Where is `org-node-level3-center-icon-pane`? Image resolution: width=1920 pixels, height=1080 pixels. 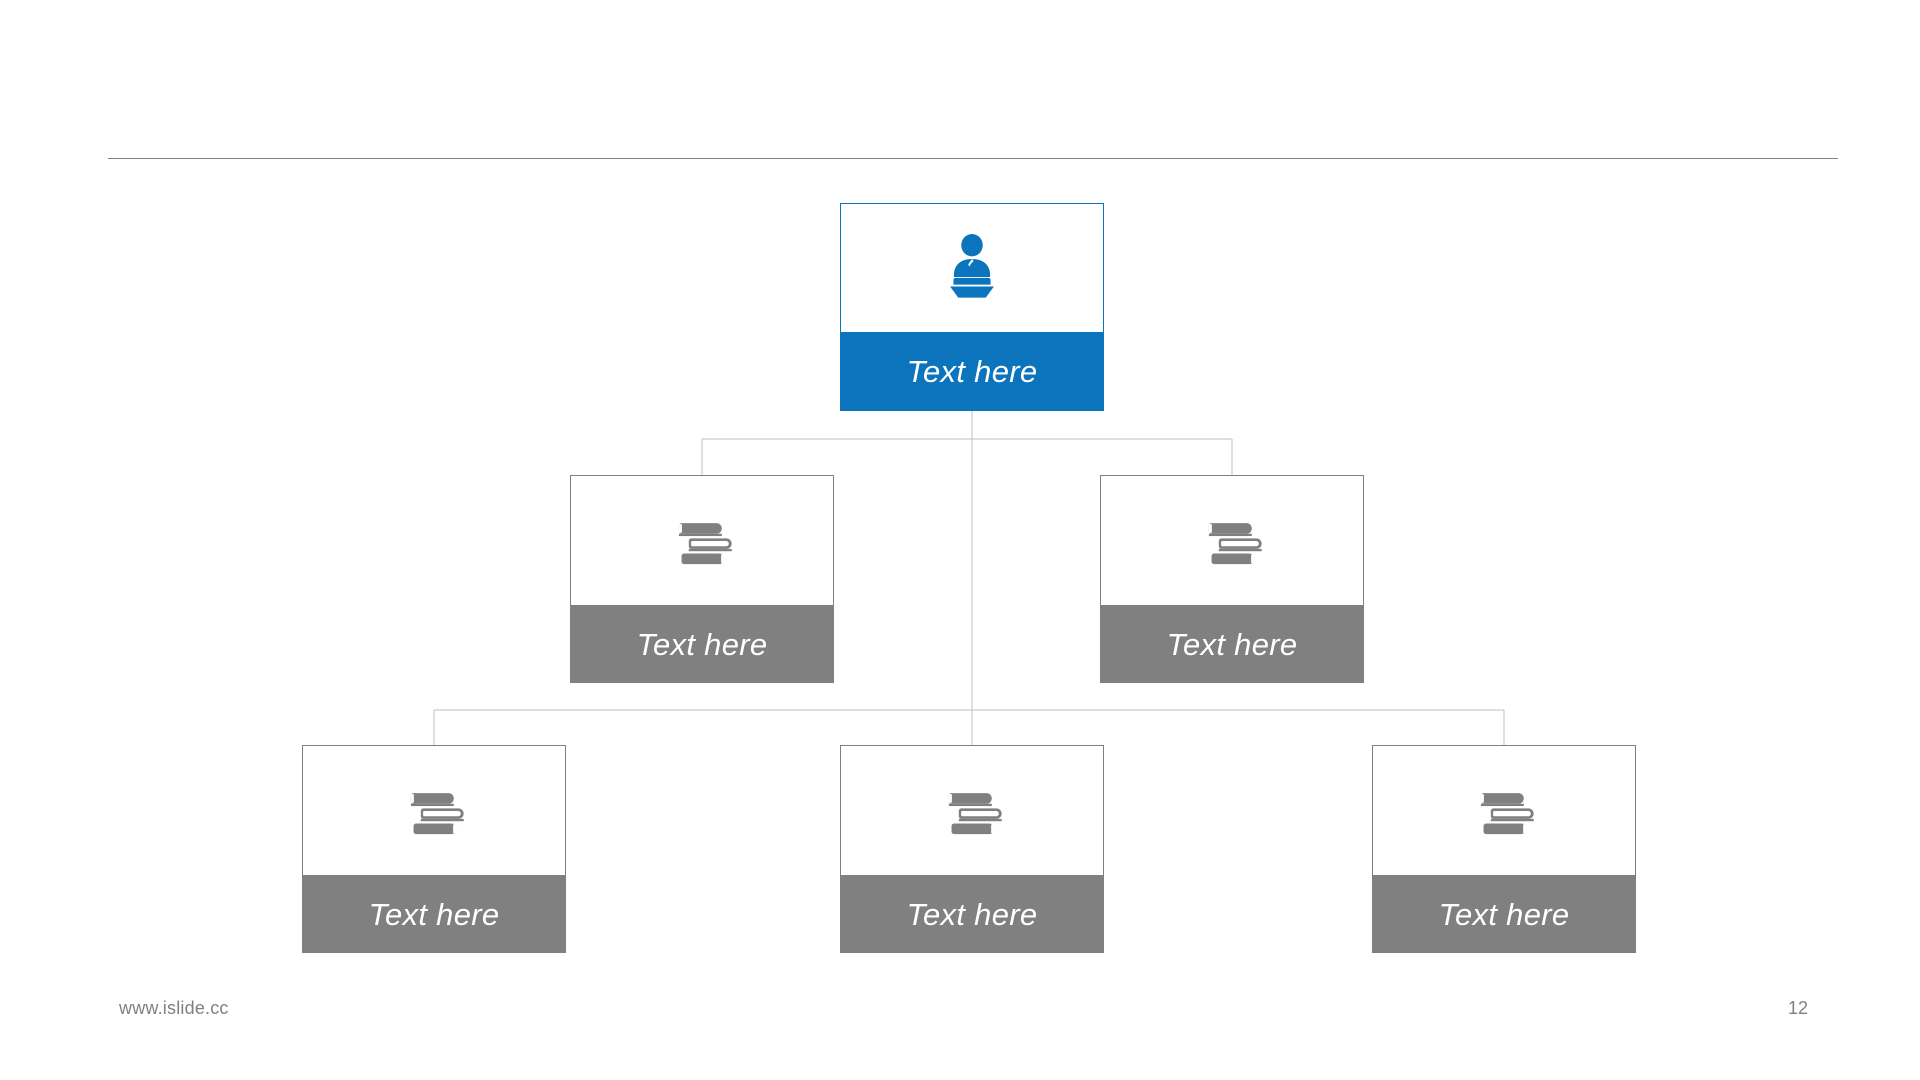
org-node-level3-center-icon-pane is located at coordinates (972, 810).